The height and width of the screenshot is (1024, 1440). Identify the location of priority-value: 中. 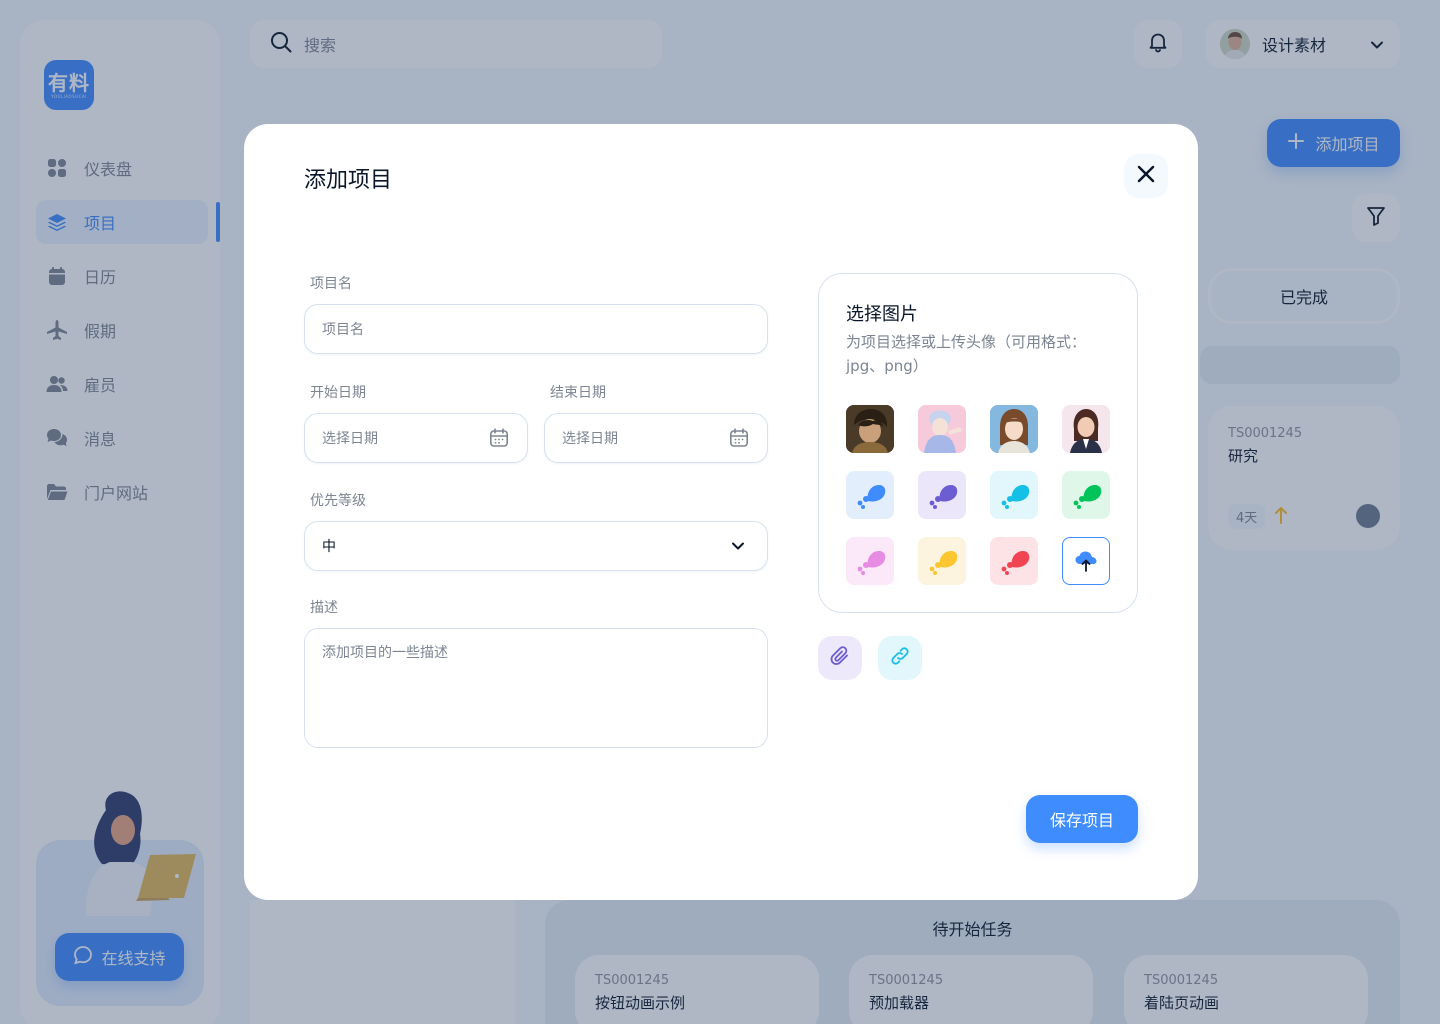
(329, 547).